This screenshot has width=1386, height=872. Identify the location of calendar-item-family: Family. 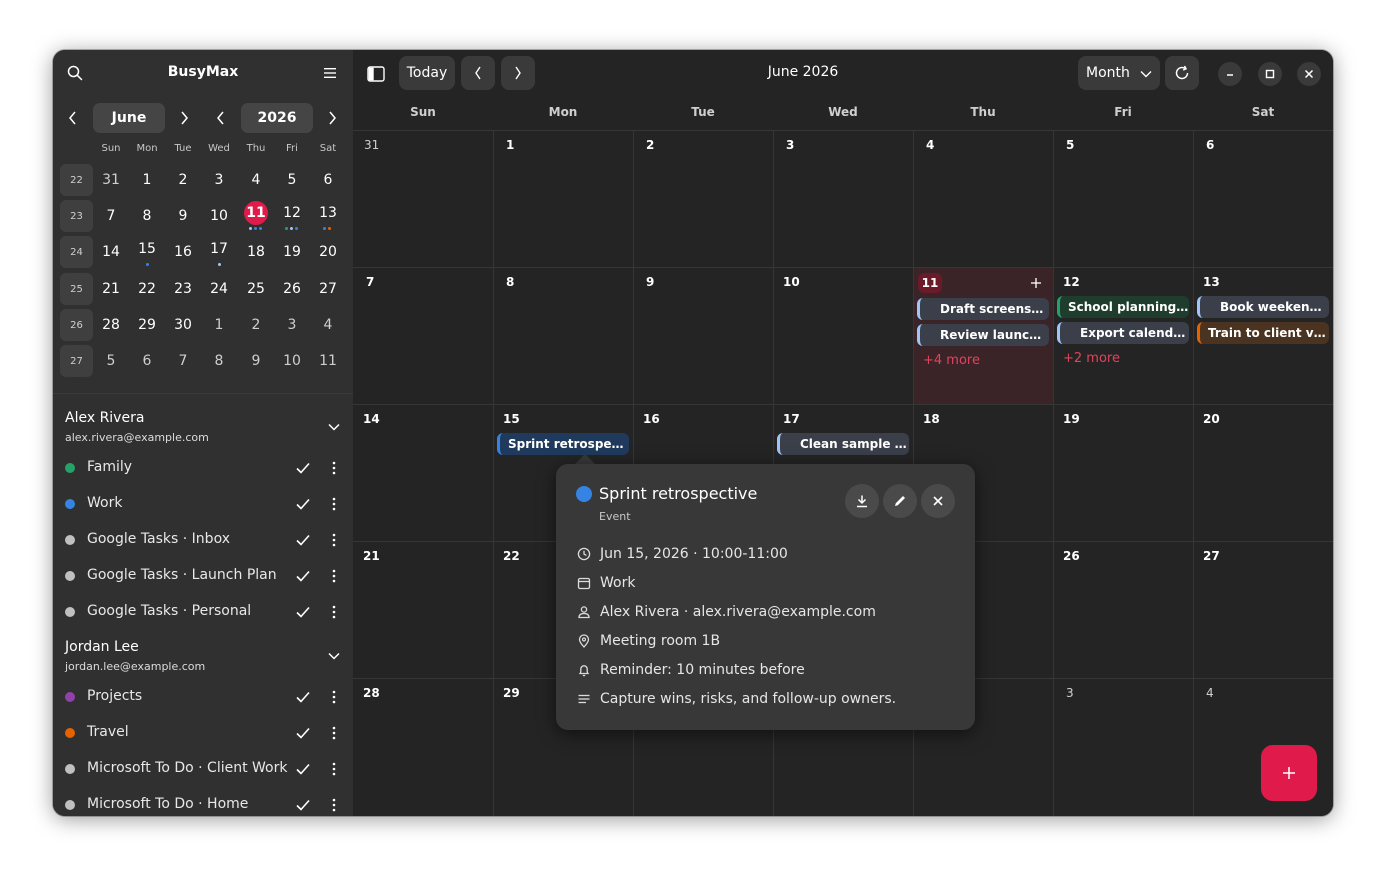
(203, 468).